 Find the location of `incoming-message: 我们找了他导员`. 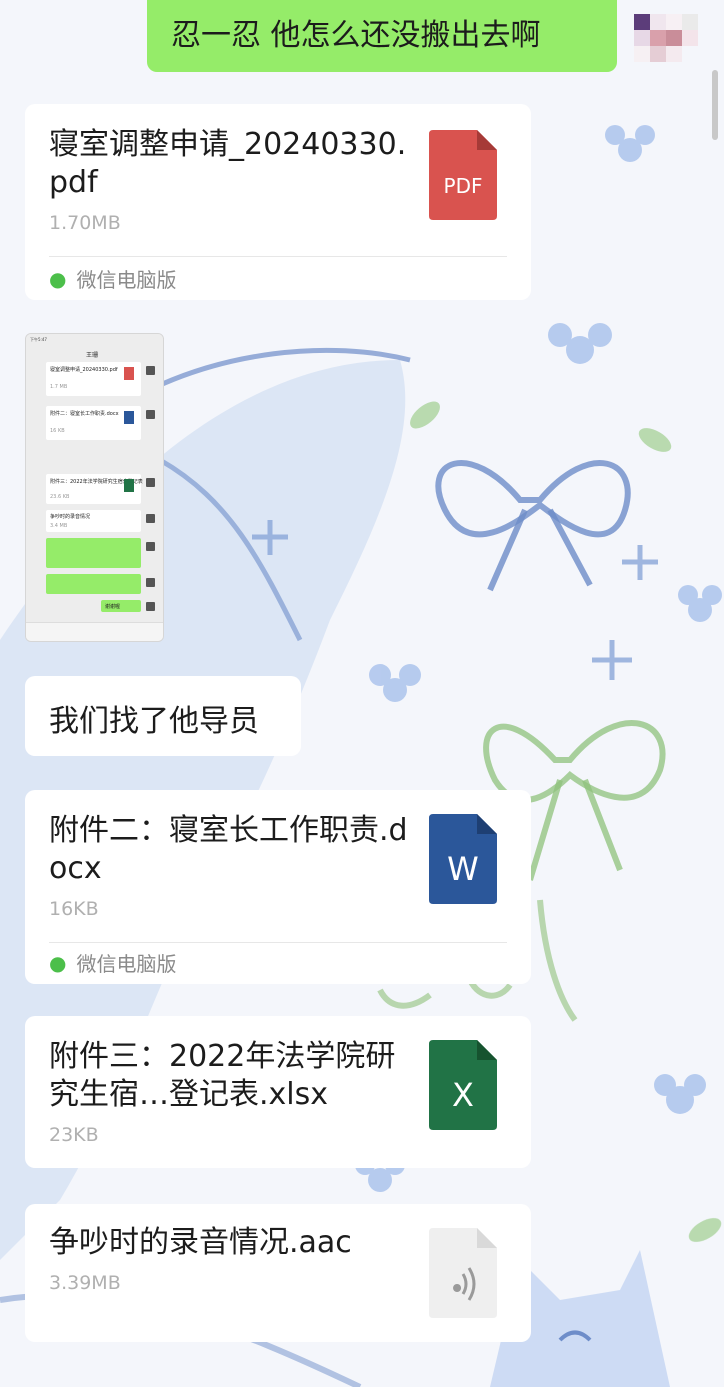

incoming-message: 我们找了他导员 is located at coordinates (163, 716).